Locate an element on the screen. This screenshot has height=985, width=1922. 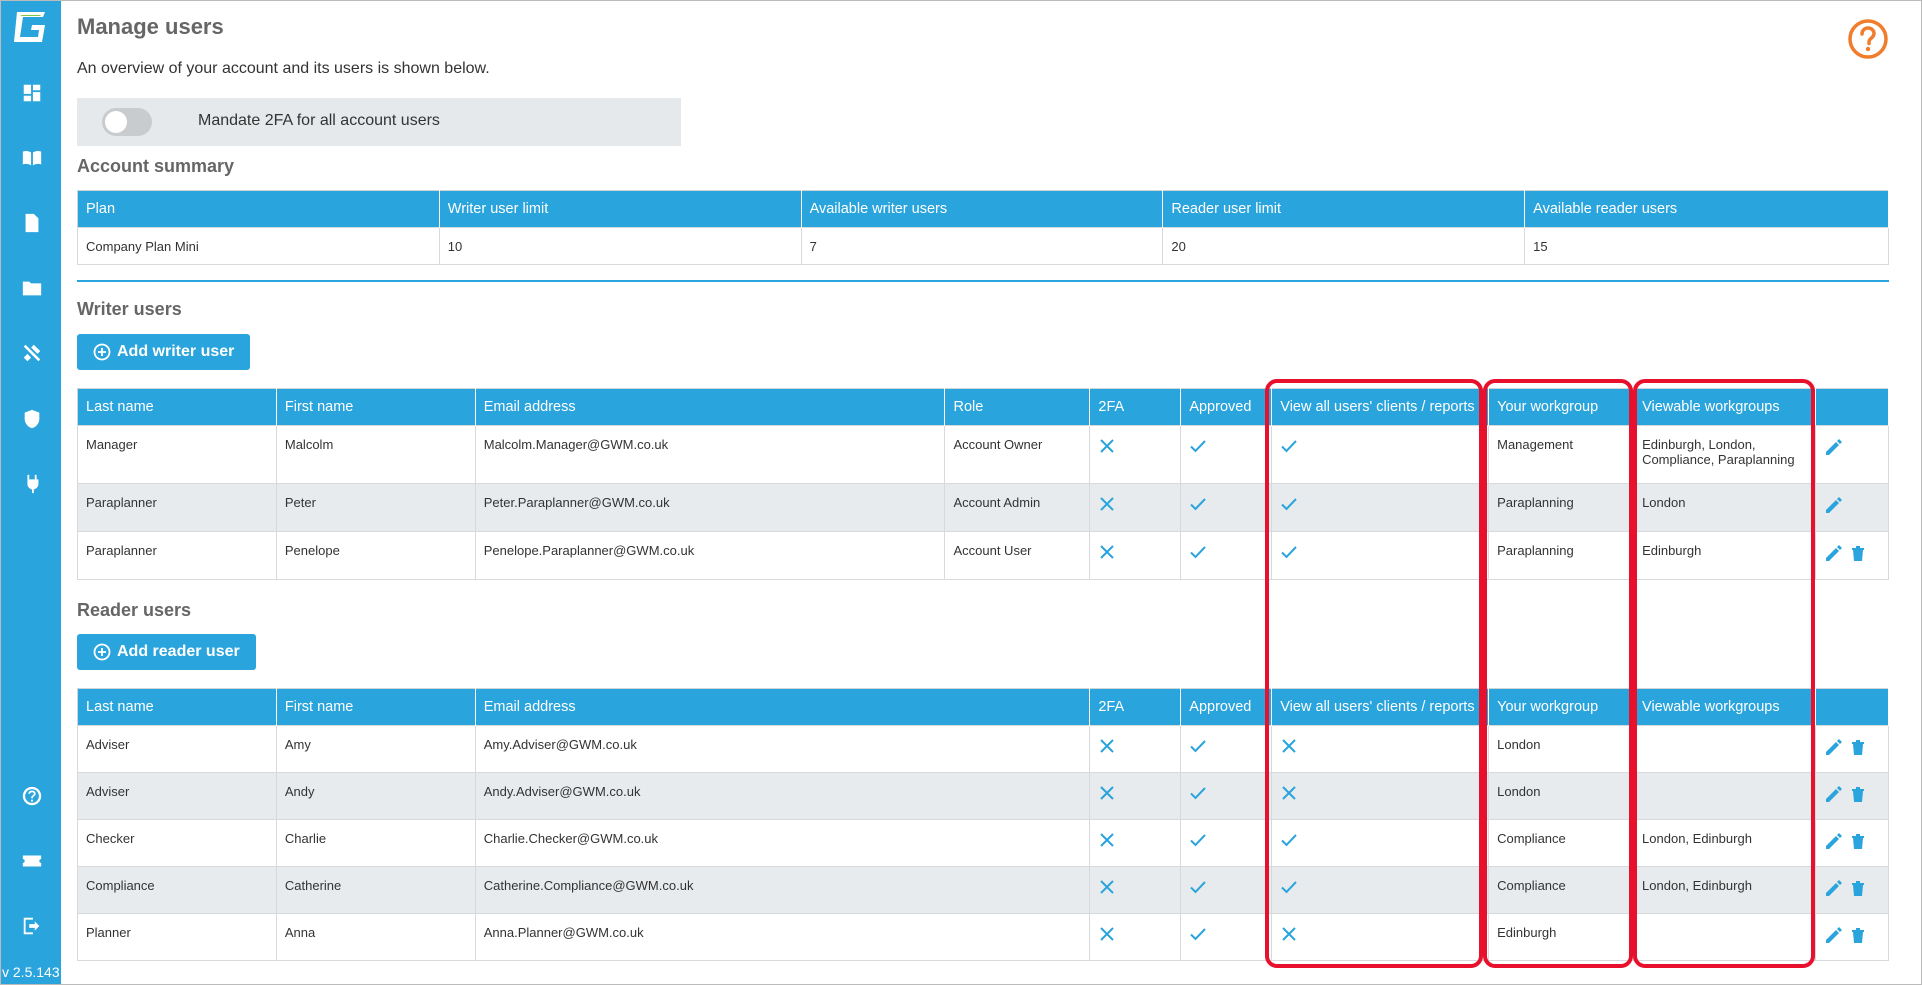
folder-icon is located at coordinates (32, 288).